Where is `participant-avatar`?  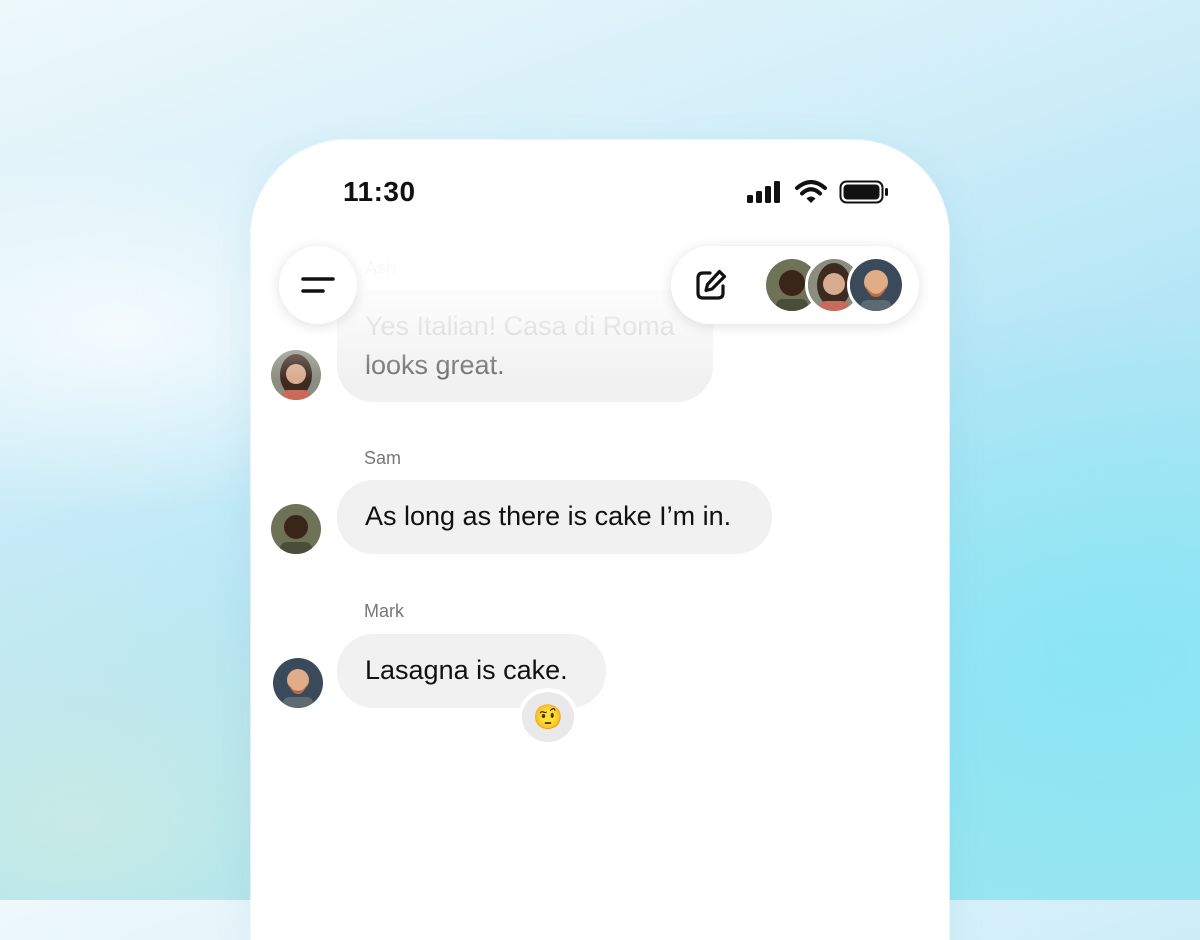
participant-avatar is located at coordinates (876, 285).